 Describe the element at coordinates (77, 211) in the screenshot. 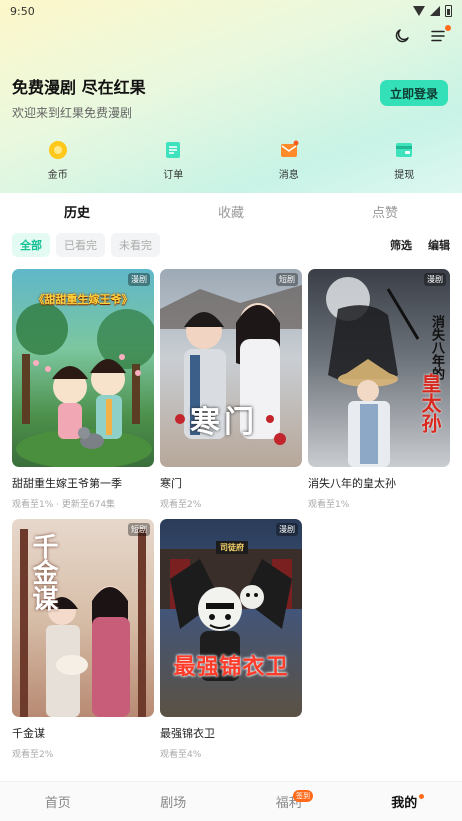

I see `tab-history: 历史` at that location.